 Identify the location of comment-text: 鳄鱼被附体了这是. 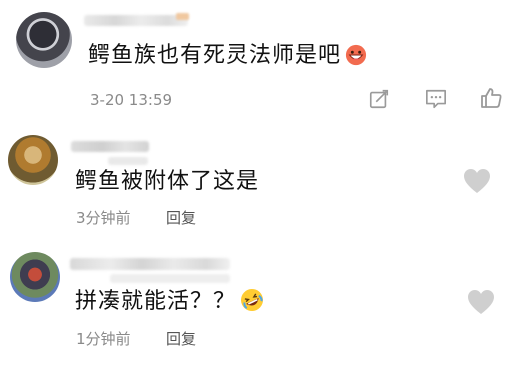
(167, 181).